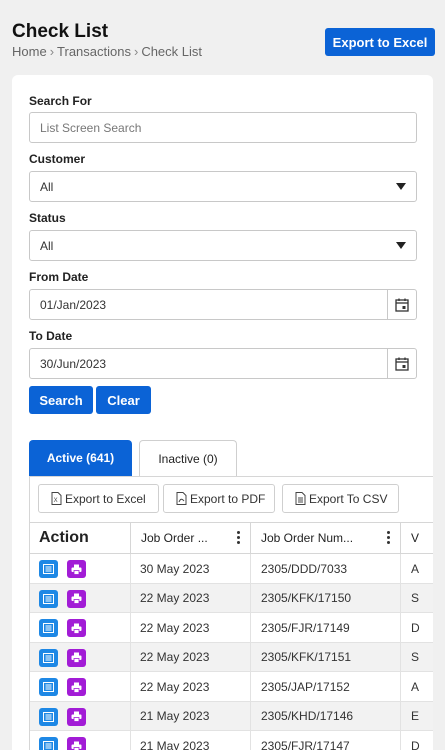 This screenshot has height=750, width=445. Describe the element at coordinates (73, 304) in the screenshot. I see `from-date-value: 01/Jan/2023` at that location.